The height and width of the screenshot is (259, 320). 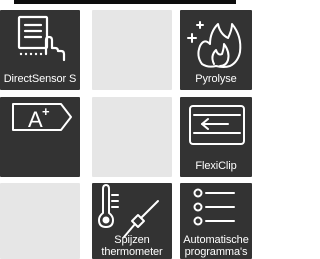 I want to click on top-bar, so click(x=125, y=2).